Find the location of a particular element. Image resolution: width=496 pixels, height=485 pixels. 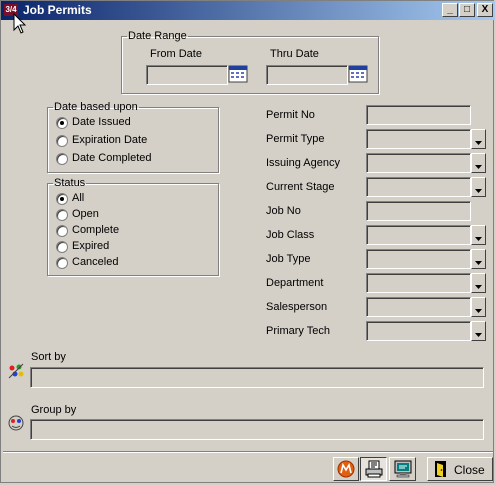

from-date-calendar-icon is located at coordinates (238, 74).